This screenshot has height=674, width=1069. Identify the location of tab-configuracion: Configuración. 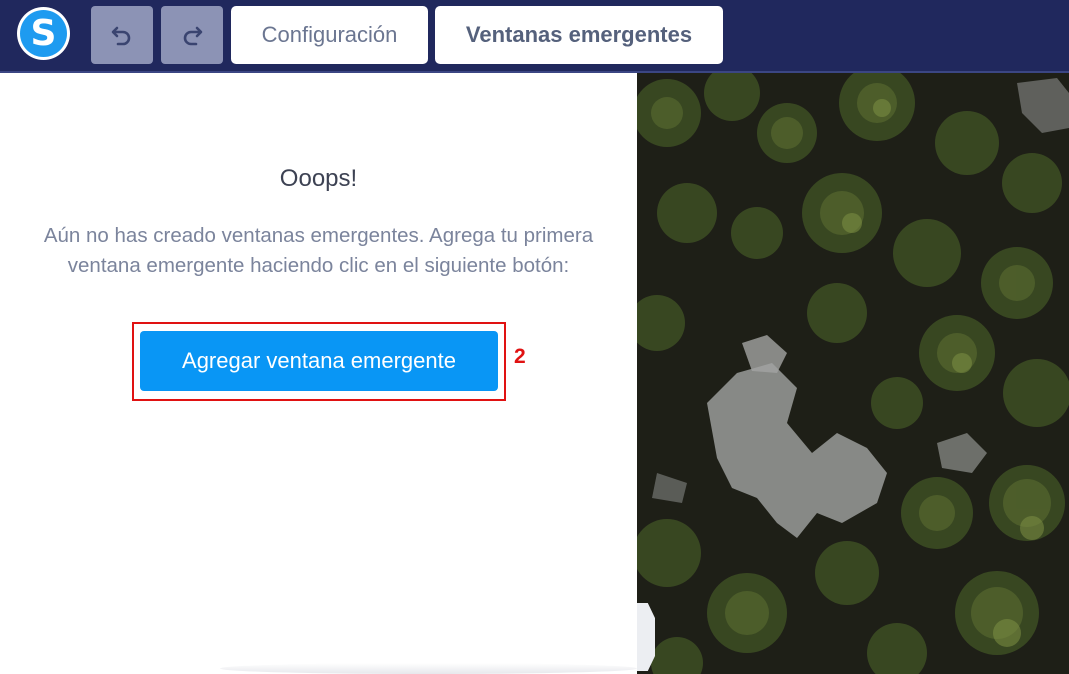
(329, 35).